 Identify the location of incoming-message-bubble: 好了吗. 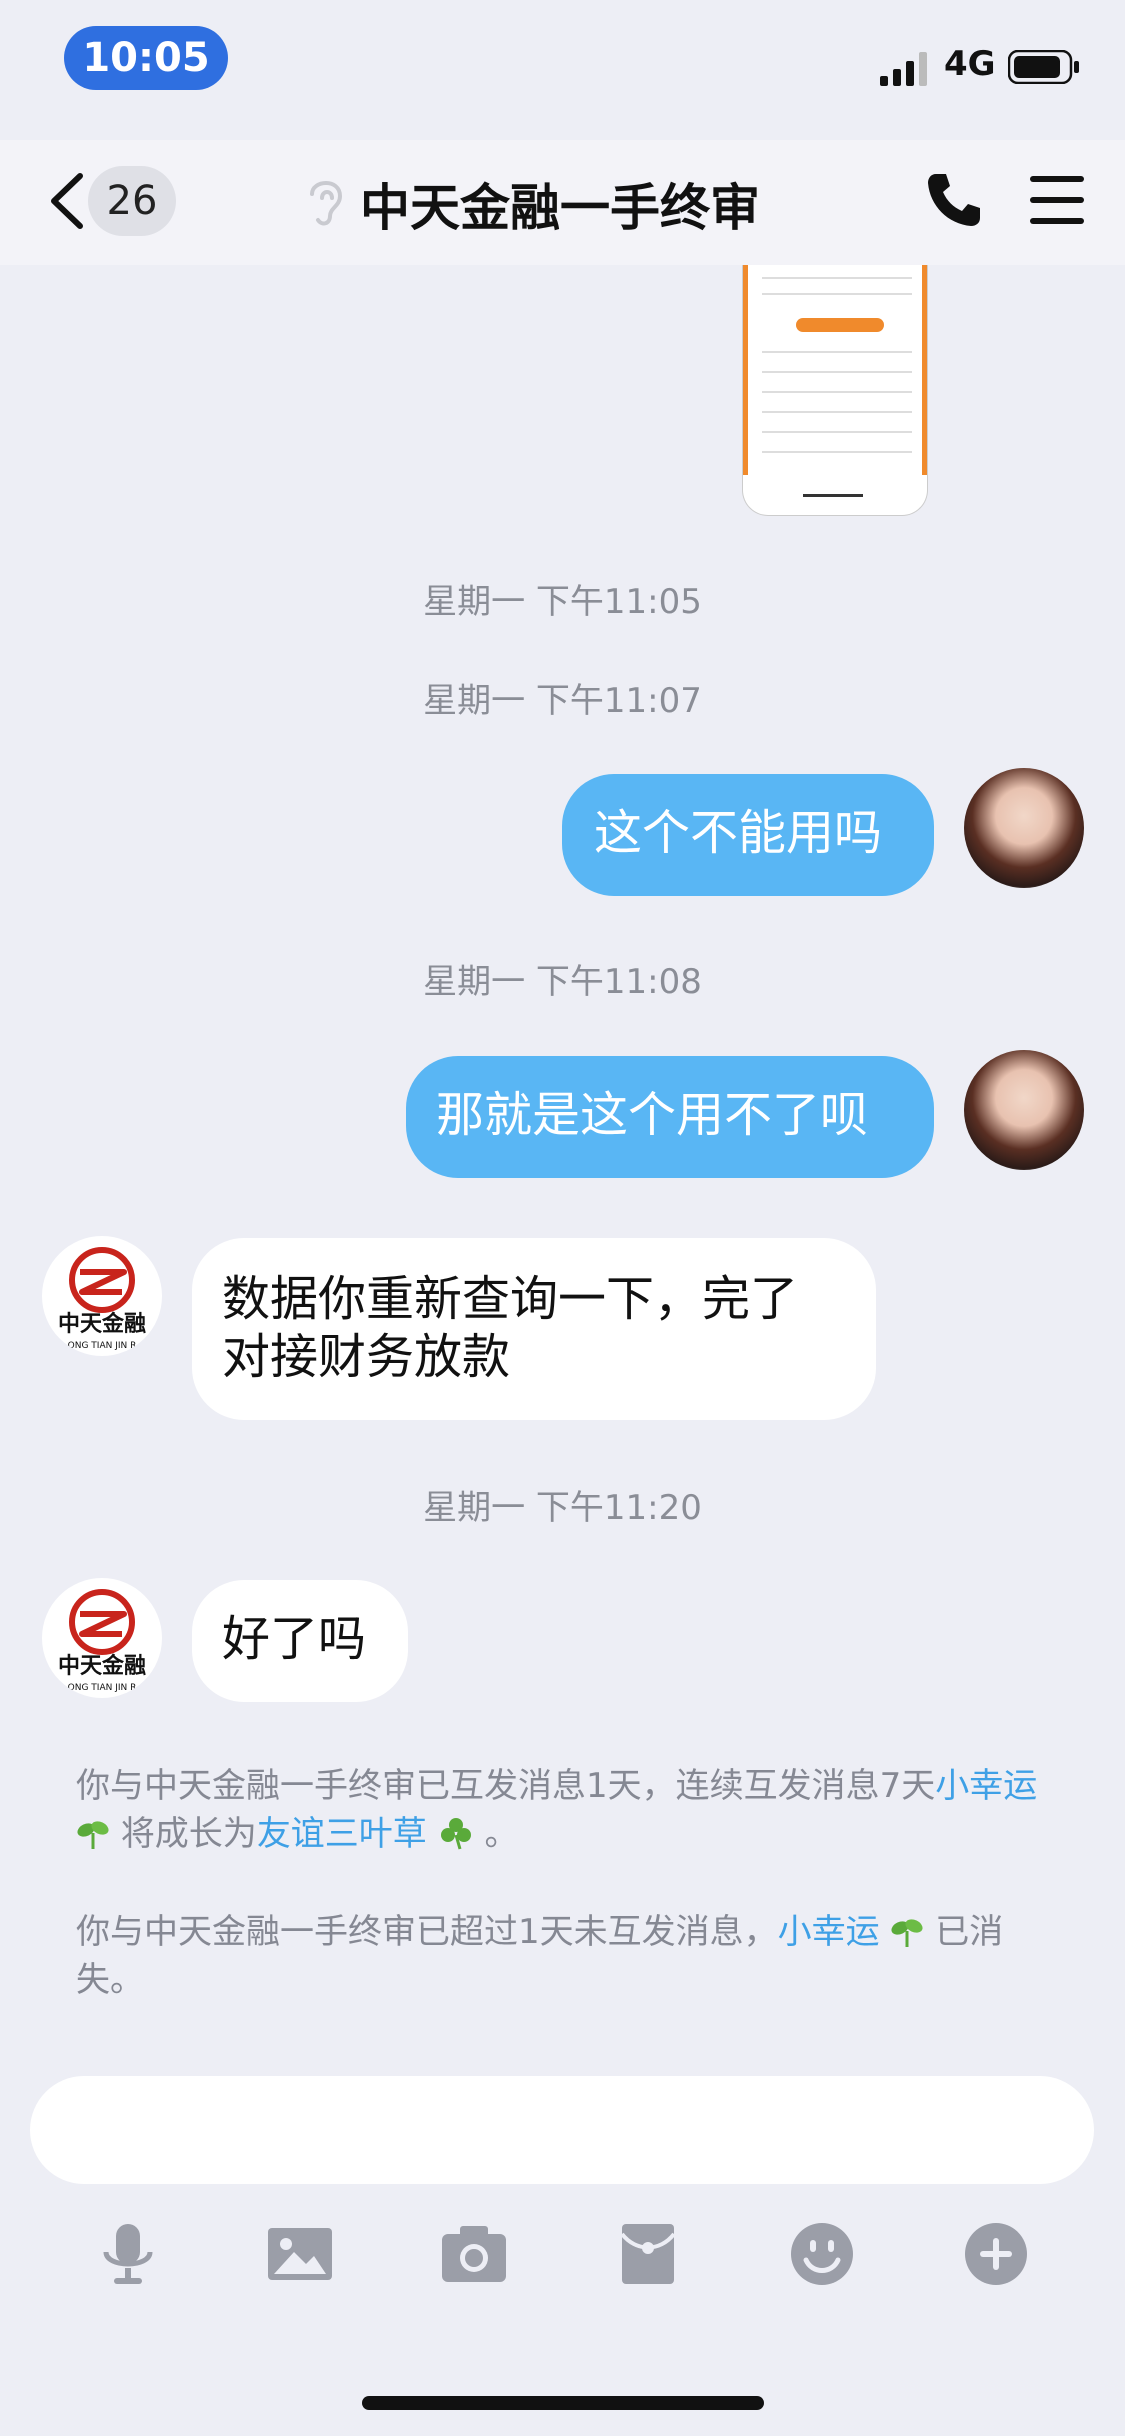
(300, 1641).